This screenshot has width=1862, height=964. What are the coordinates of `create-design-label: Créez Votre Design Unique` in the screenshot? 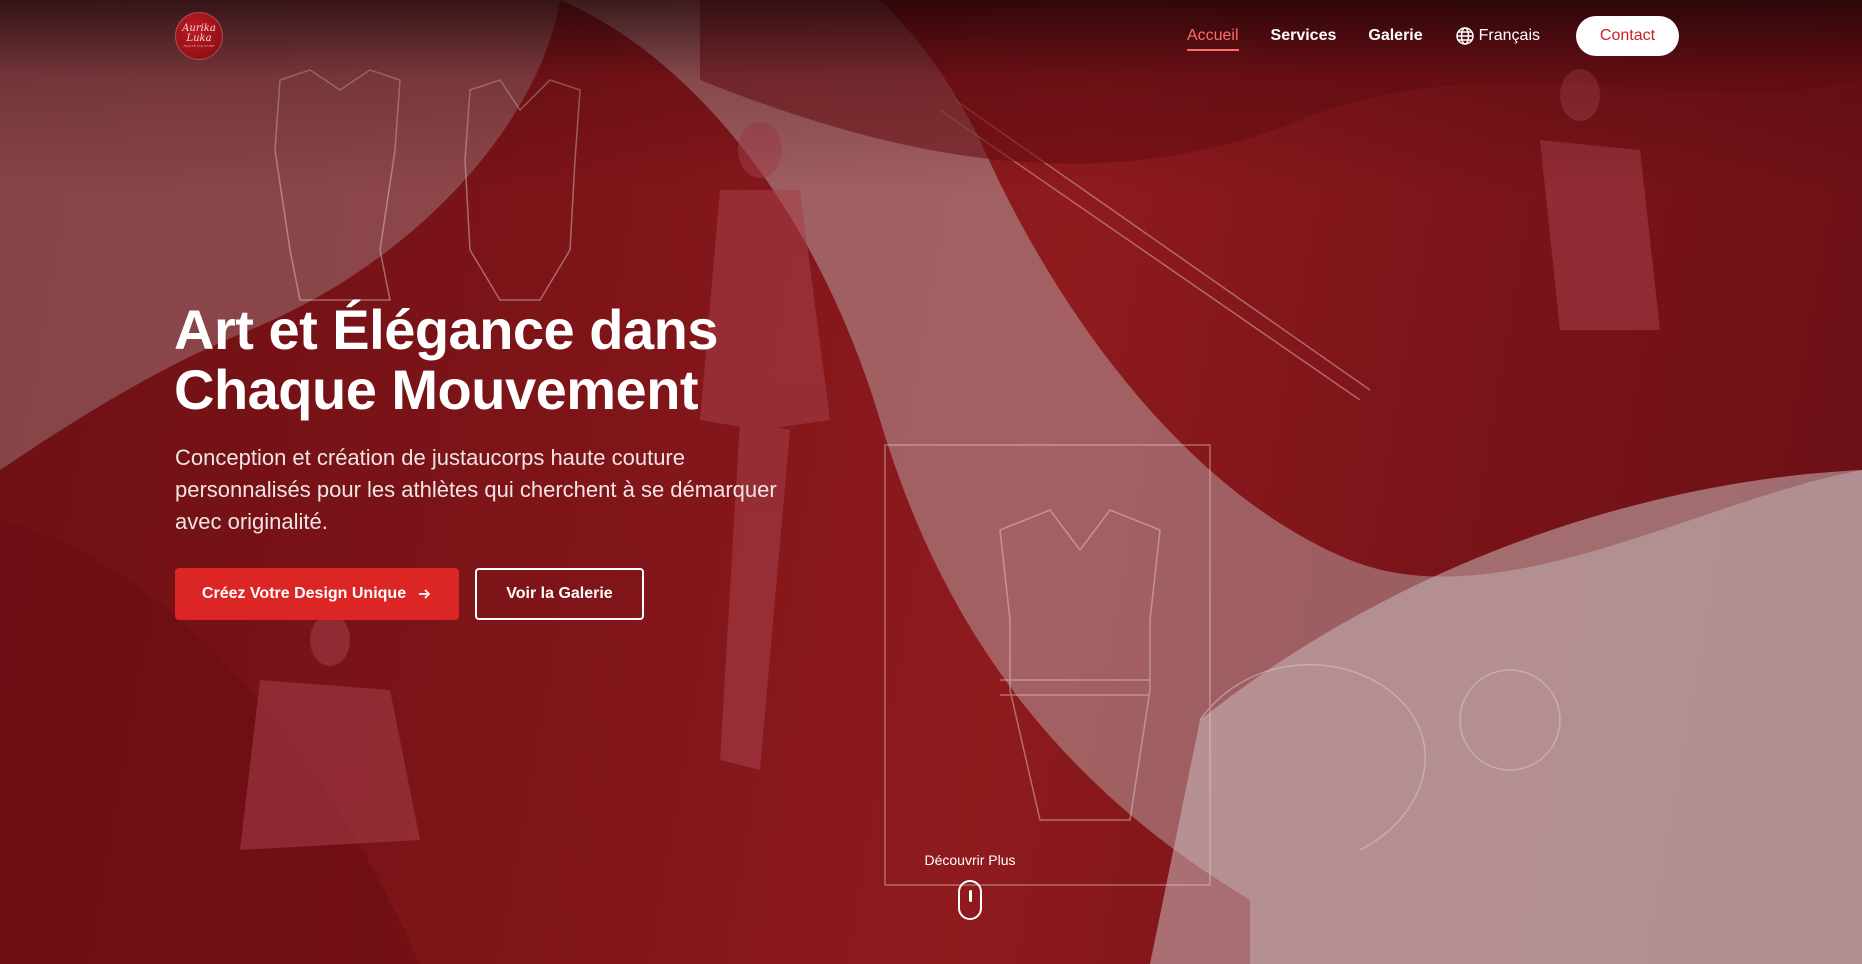 It's located at (304, 593).